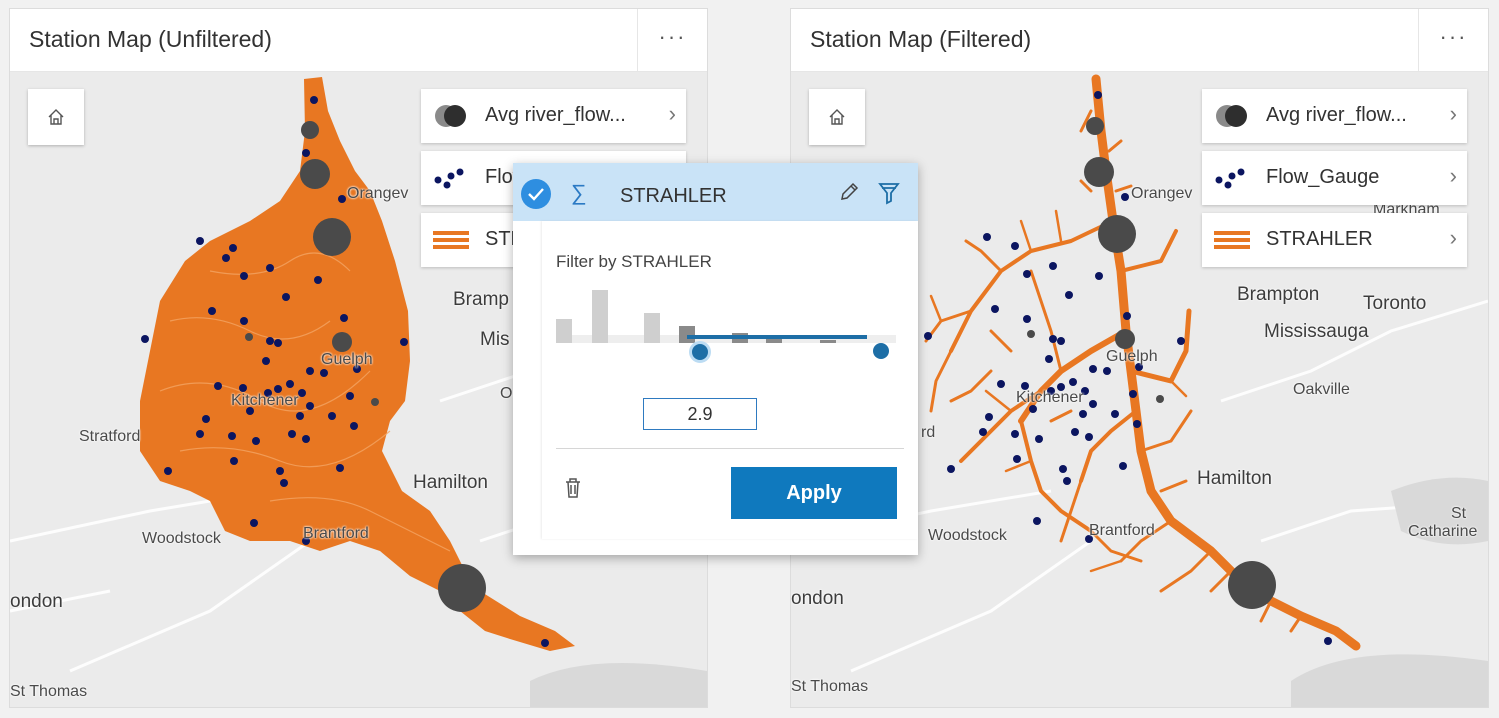 The image size is (1499, 718). I want to click on card-title: Station Map (Unfiltered), so click(150, 39).